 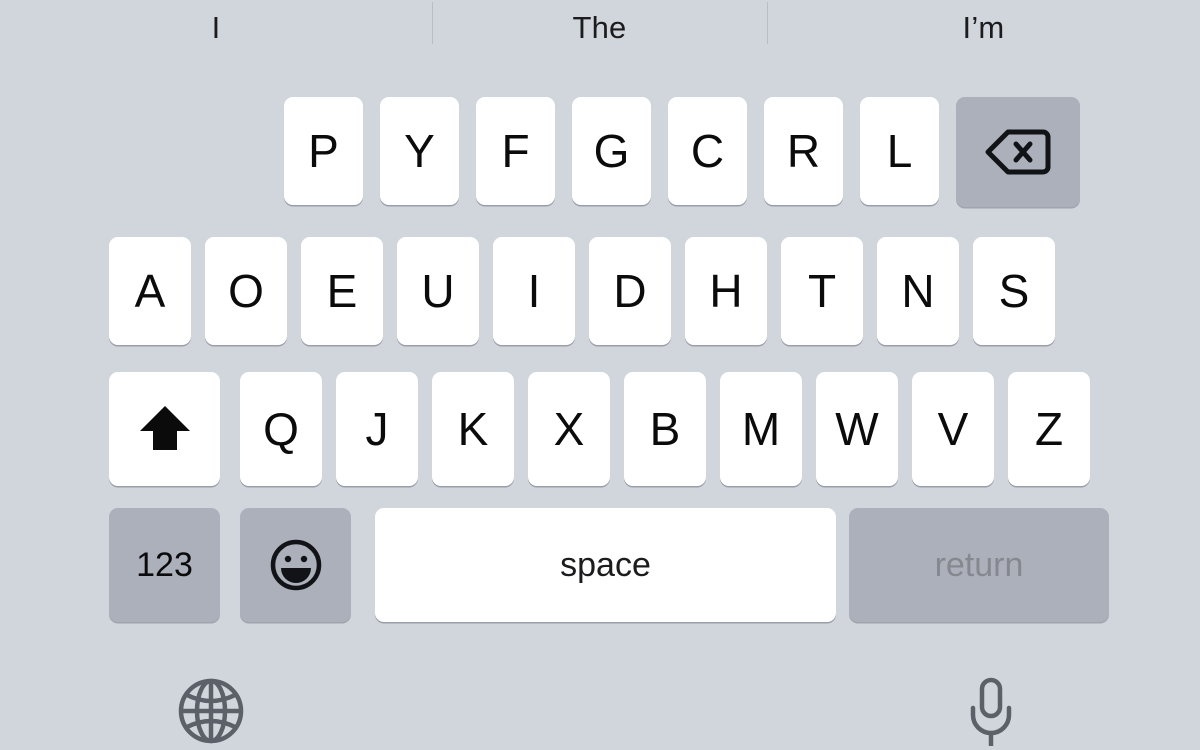 I want to click on key-label: I, so click(x=534, y=291).